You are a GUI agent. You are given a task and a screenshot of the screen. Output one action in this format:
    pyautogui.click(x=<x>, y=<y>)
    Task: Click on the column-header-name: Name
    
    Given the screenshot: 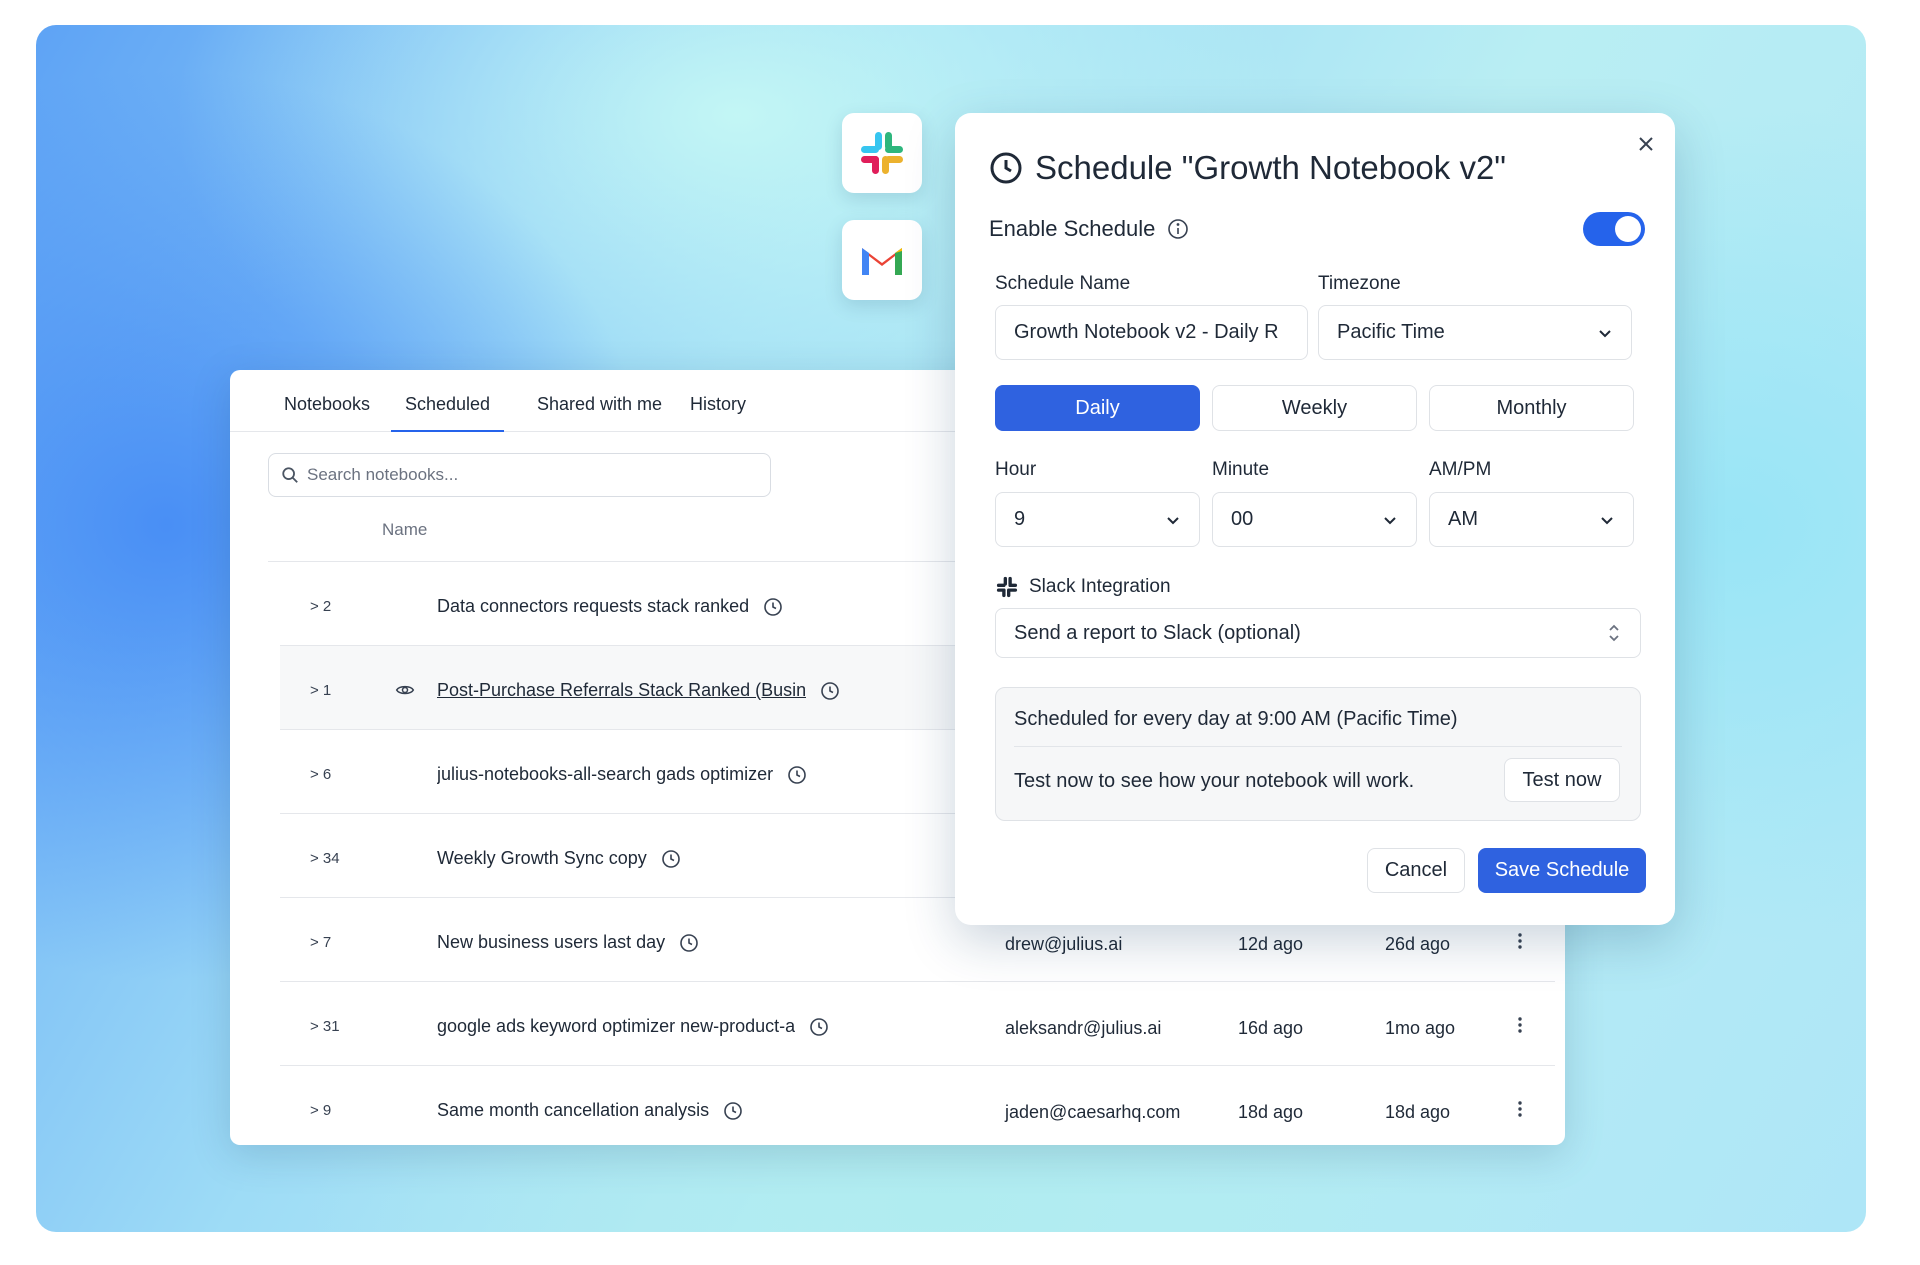 What is the action you would take?
    pyautogui.click(x=404, y=530)
    